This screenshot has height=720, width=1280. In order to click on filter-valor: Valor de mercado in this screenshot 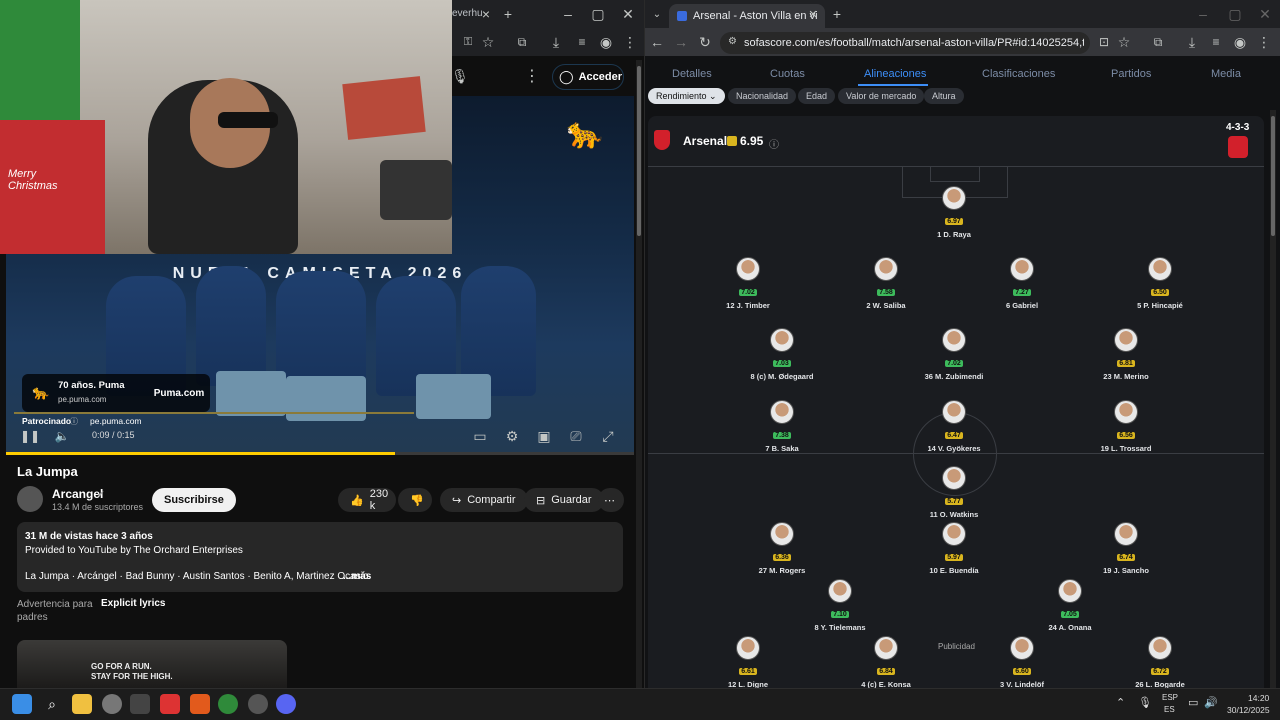, I will do `click(881, 96)`.